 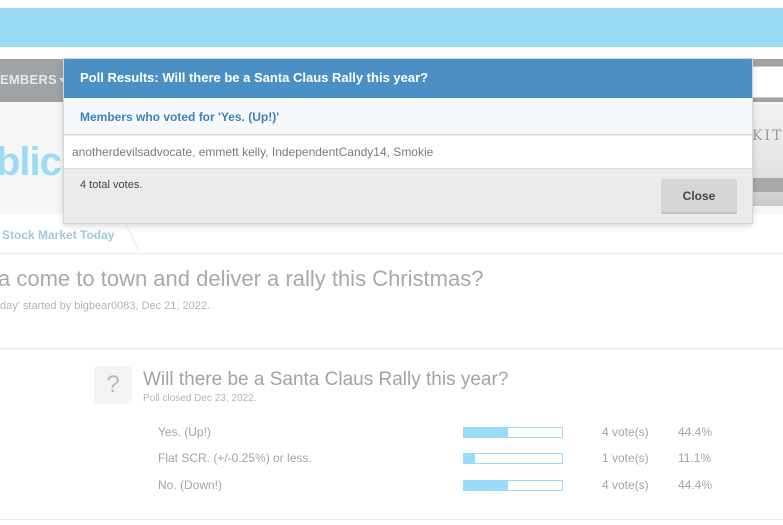 What do you see at coordinates (113, 385) in the screenshot?
I see `question-icon: ?` at bounding box center [113, 385].